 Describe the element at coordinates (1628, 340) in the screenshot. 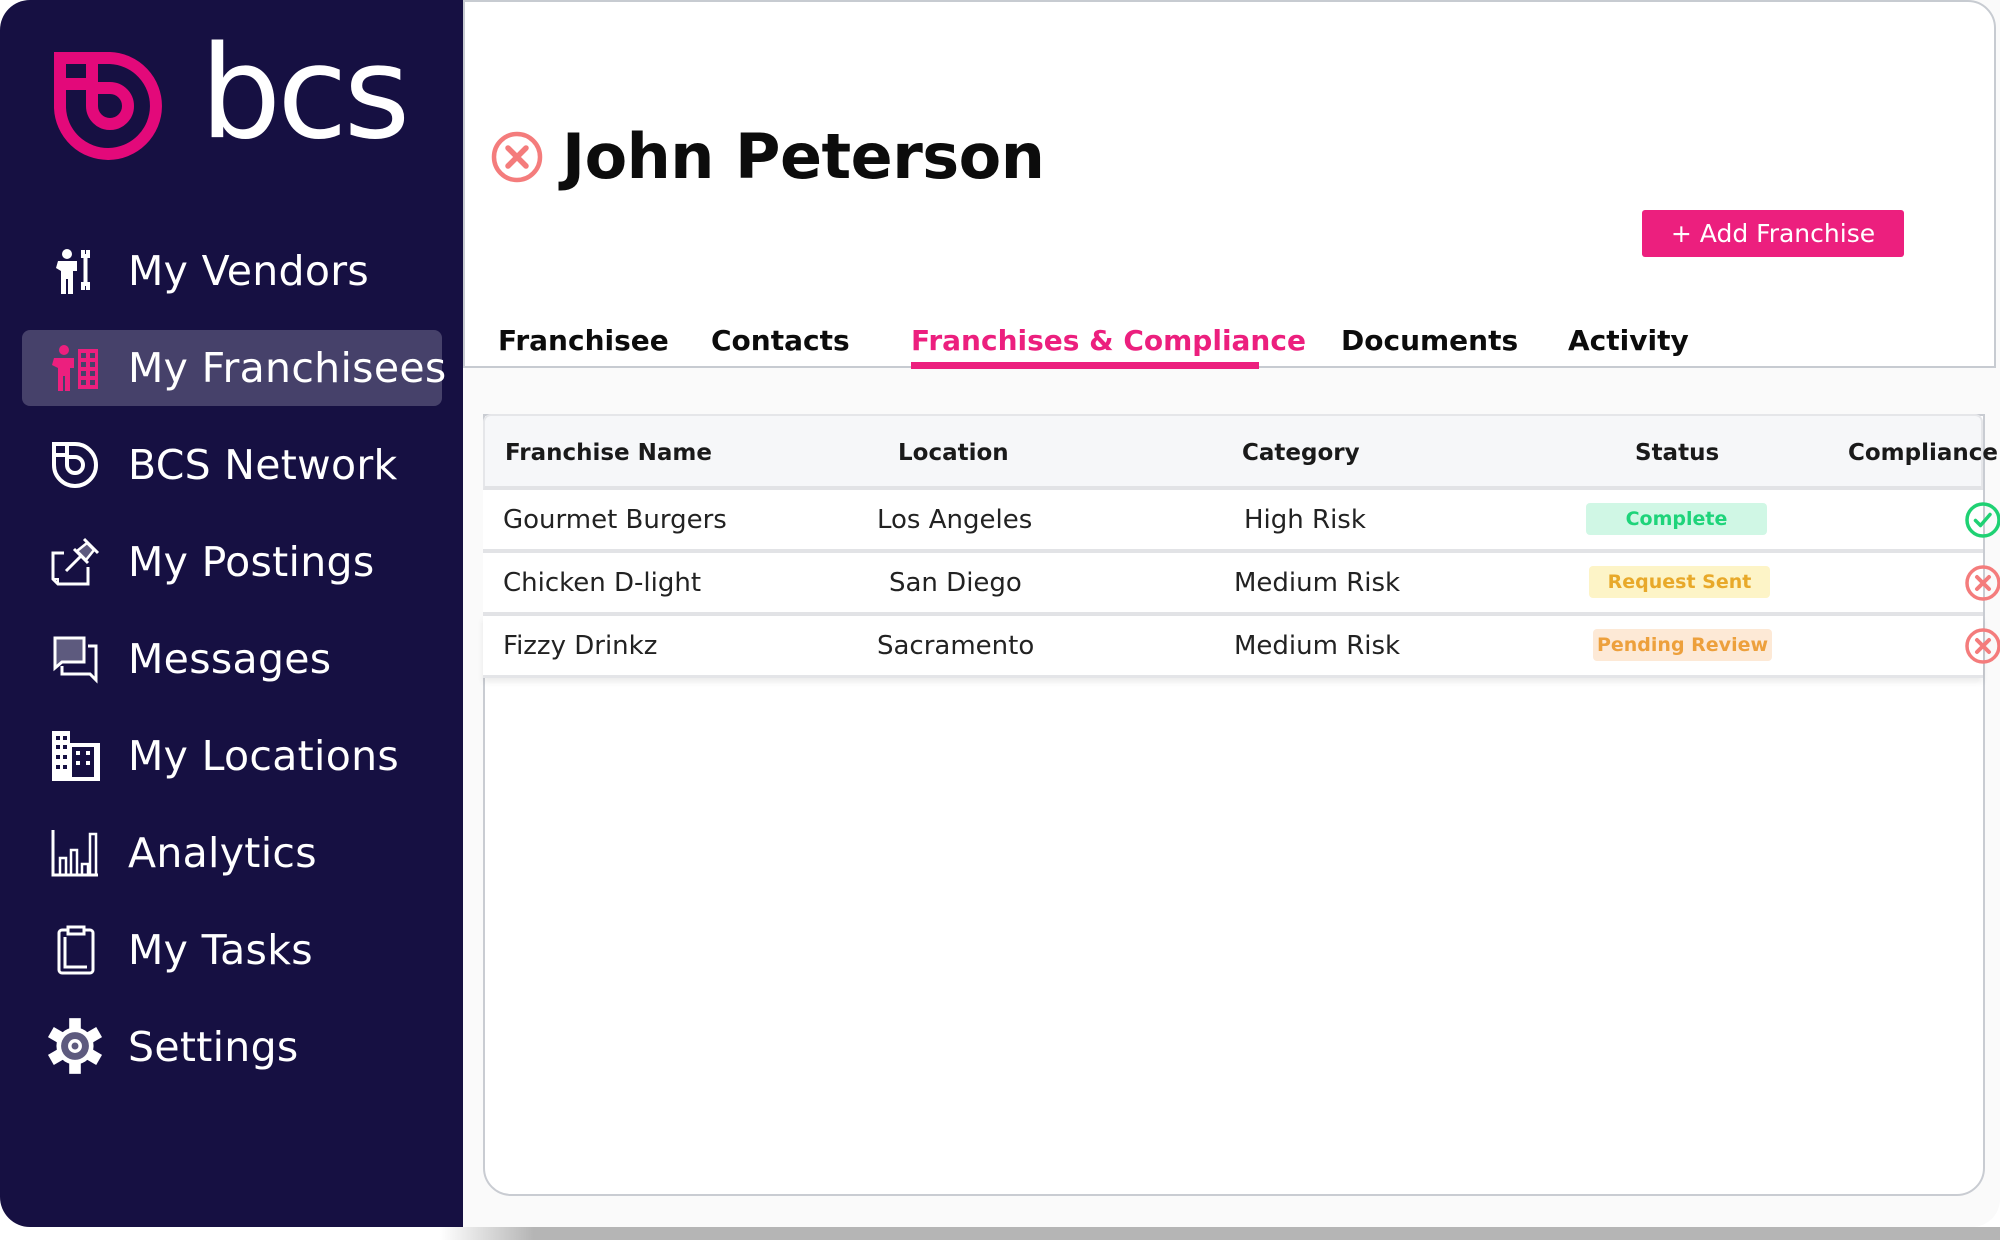

I see `tab-activity: Activity` at that location.